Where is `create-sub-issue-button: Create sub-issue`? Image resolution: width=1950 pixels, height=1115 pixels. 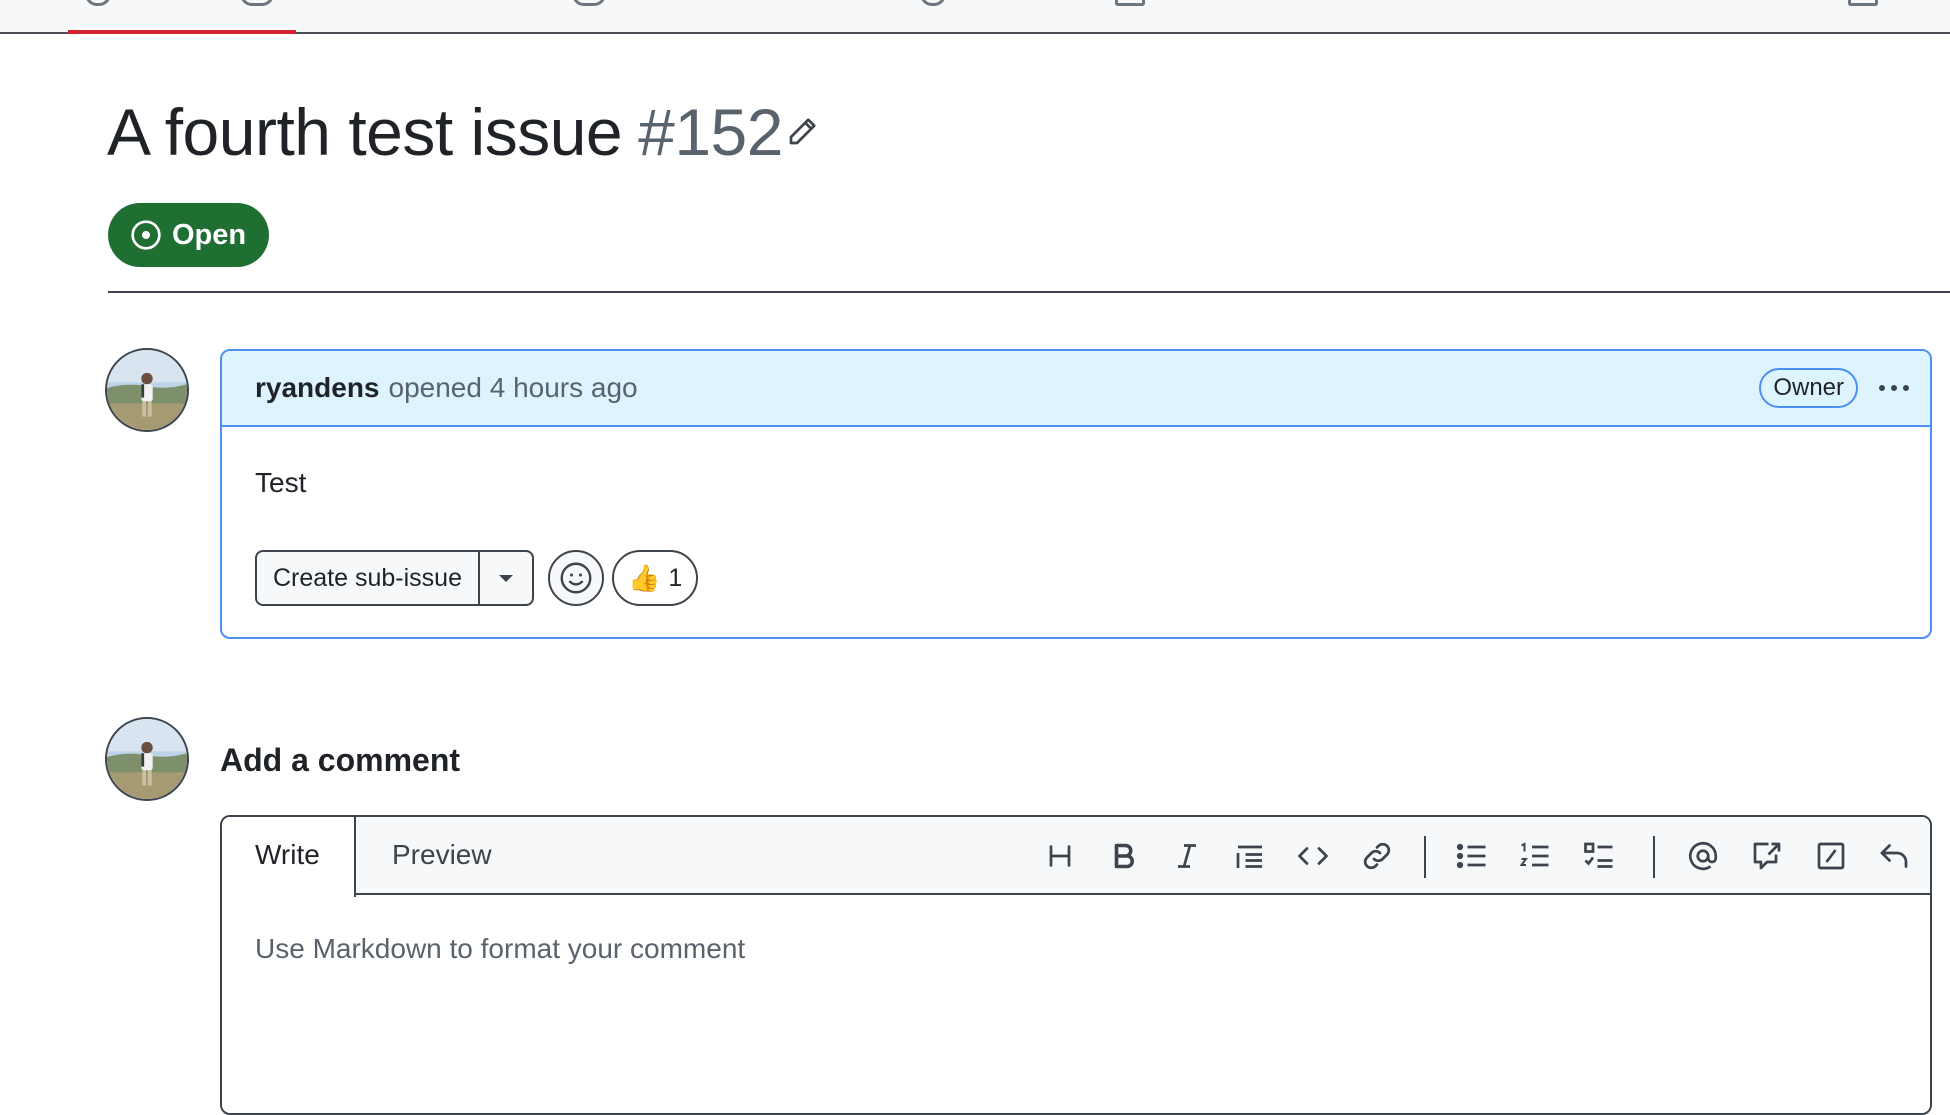
create-sub-issue-button: Create sub-issue is located at coordinates (368, 578).